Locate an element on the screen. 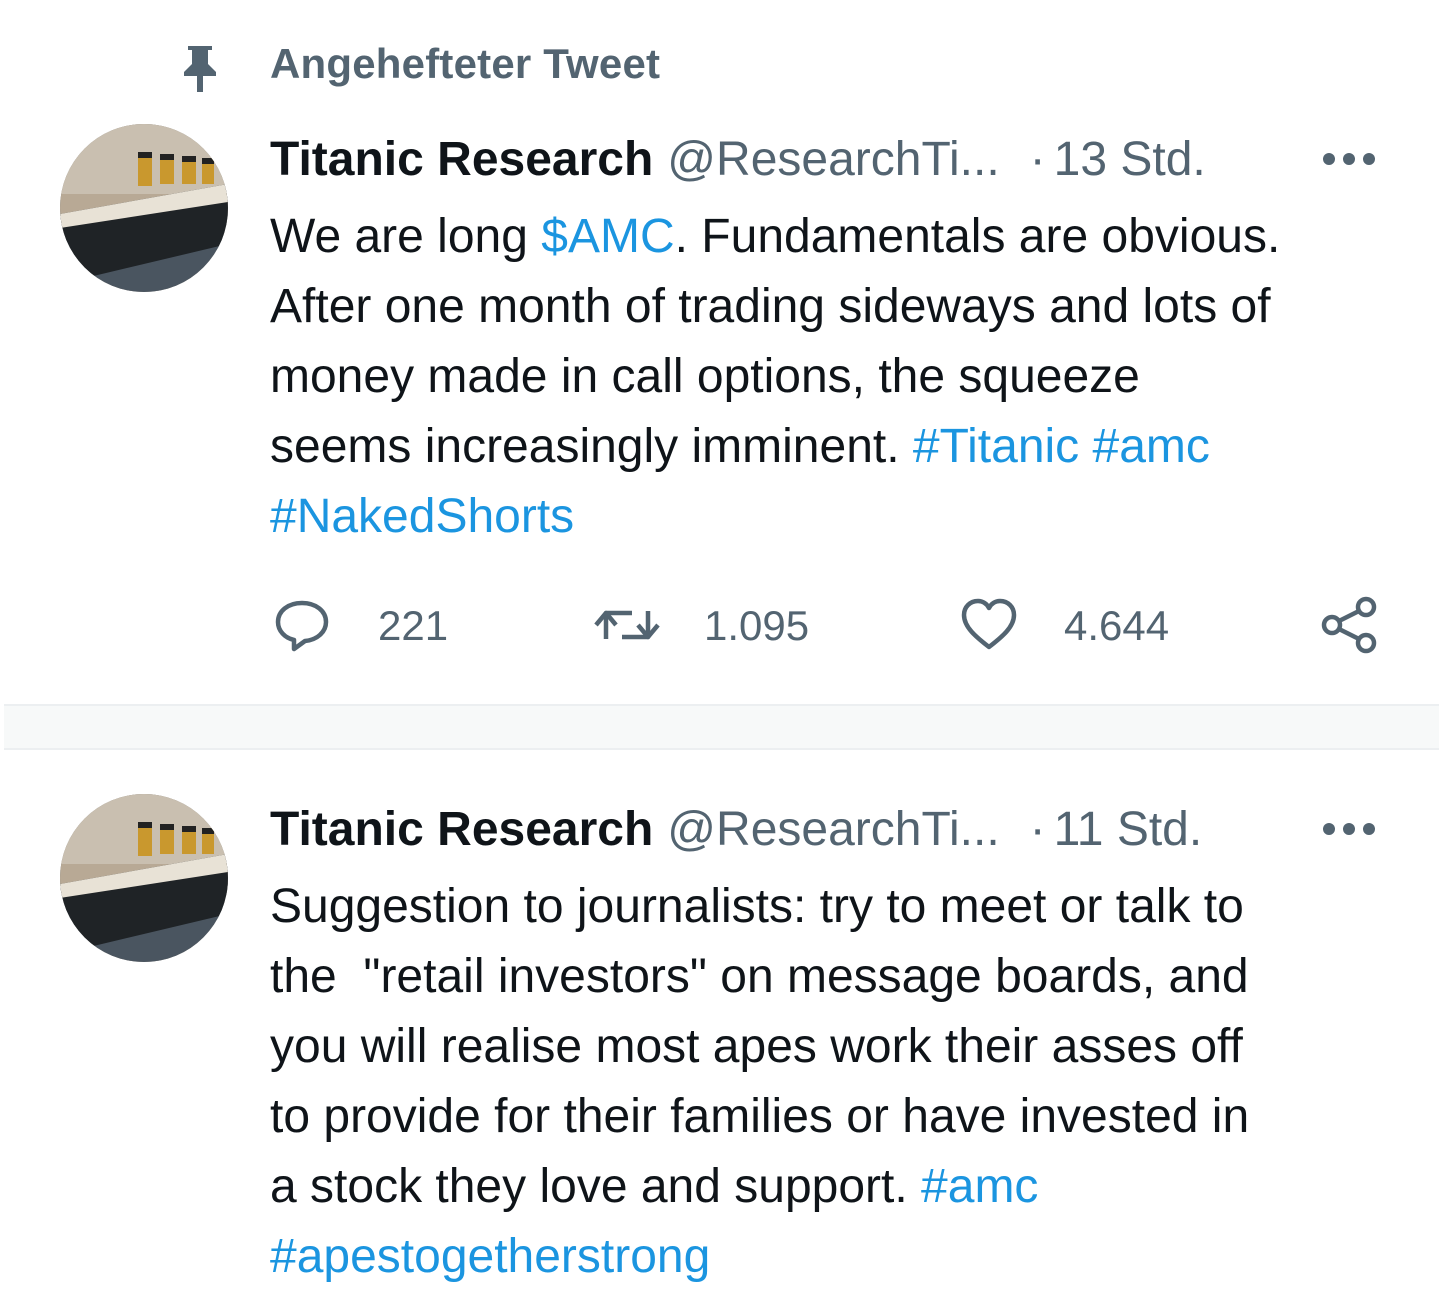 The height and width of the screenshot is (1309, 1439). text-segment: We are long is located at coordinates (406, 236).